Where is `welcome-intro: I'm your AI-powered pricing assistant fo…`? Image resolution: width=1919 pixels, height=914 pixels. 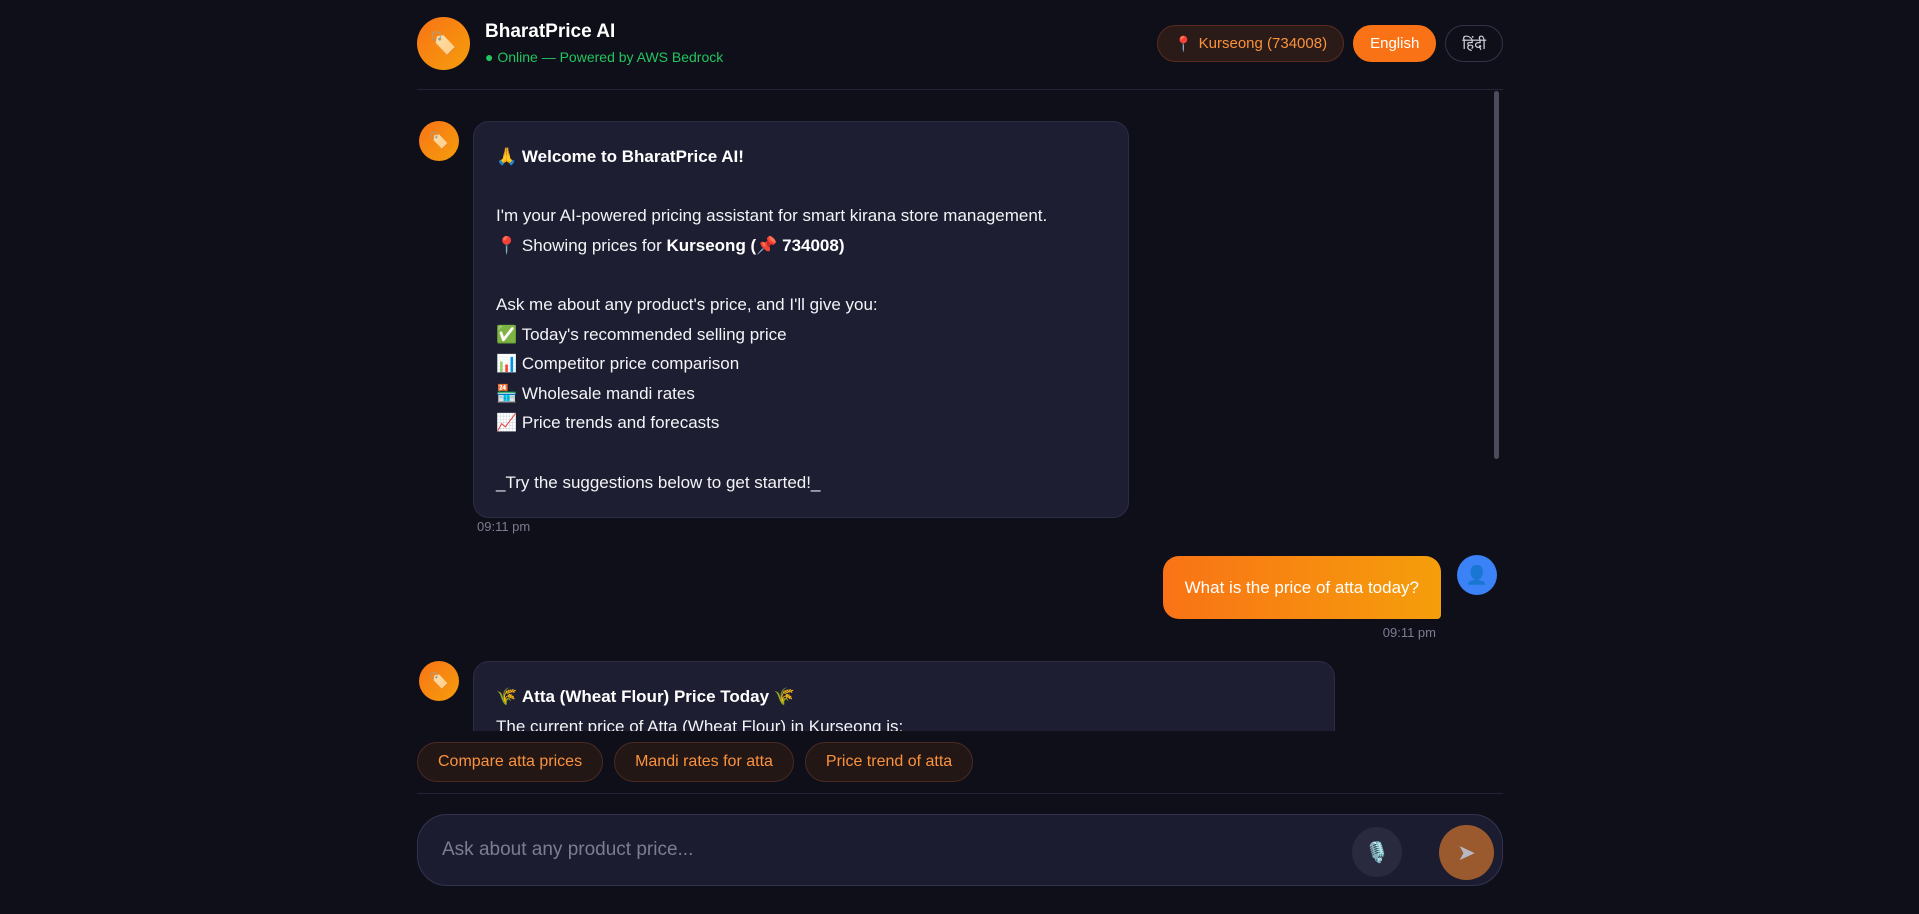 welcome-intro: I'm your AI-powered pricing assistant fo… is located at coordinates (772, 216).